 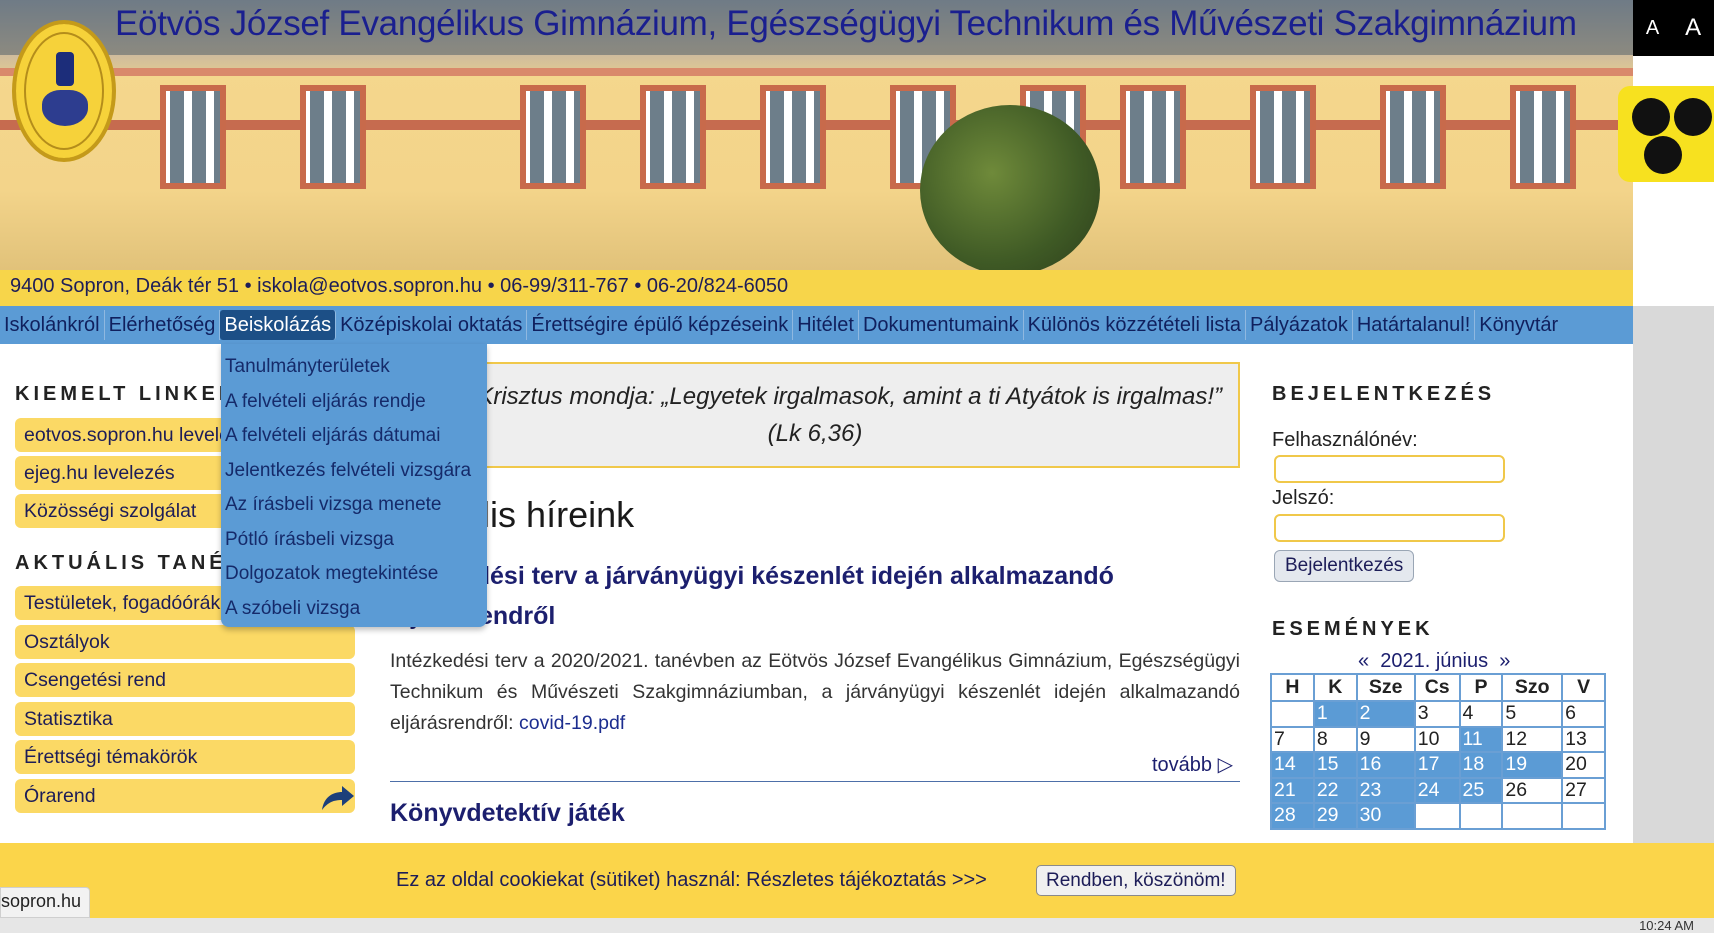 What do you see at coordinates (278, 325) in the screenshot?
I see `nav-item-beiskolazas: Beiskolázás` at bounding box center [278, 325].